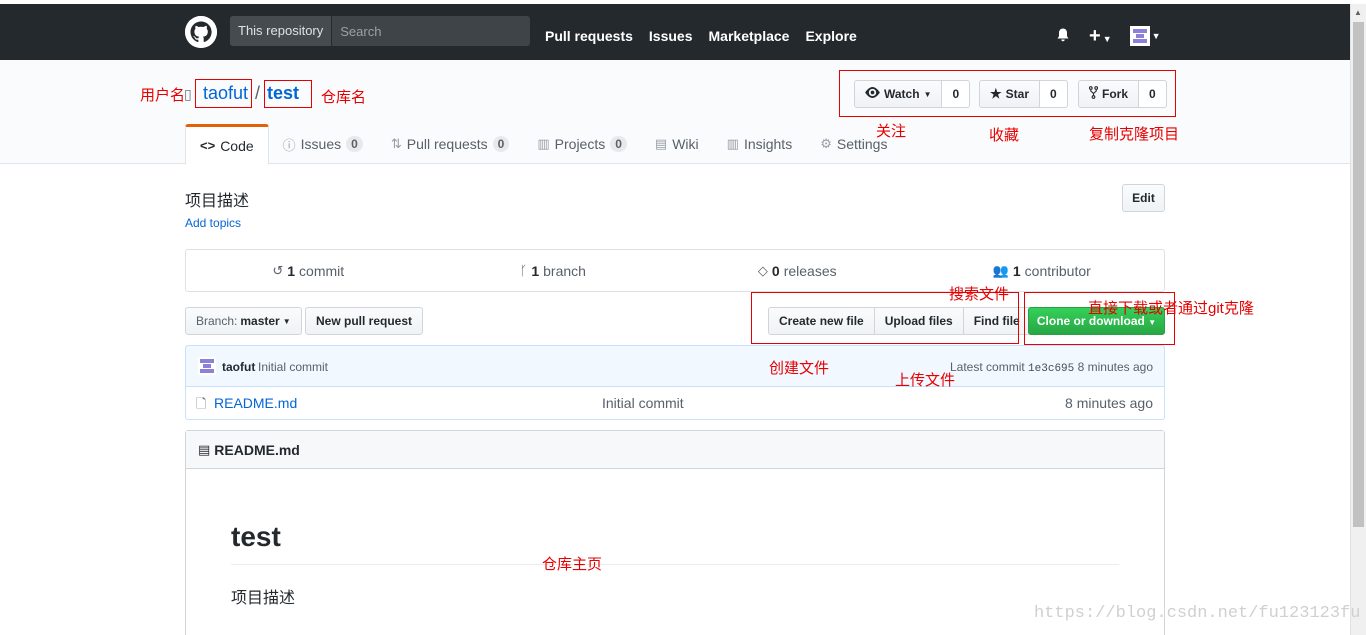 The height and width of the screenshot is (635, 1366). What do you see at coordinates (535, 270) in the screenshot?
I see `branches-count: 1` at bounding box center [535, 270].